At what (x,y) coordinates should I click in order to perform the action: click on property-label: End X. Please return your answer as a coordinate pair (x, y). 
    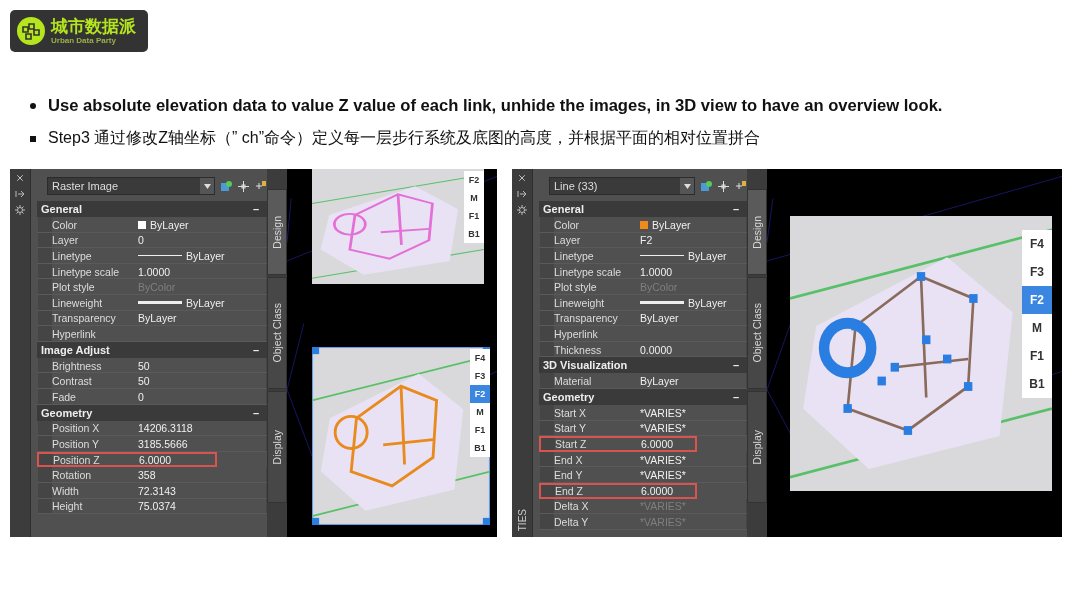
    Looking at the image, I should click on (569, 459).